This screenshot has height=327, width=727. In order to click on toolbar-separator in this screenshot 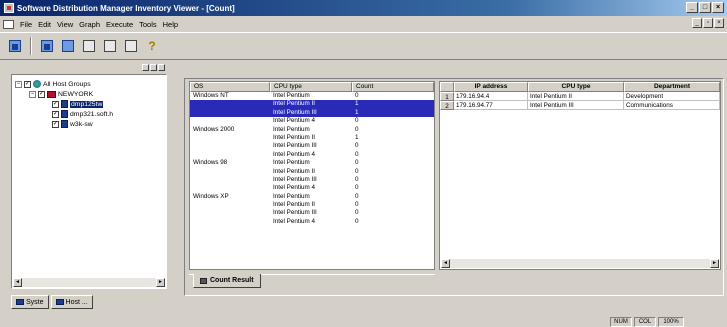, I will do `click(31, 46)`.